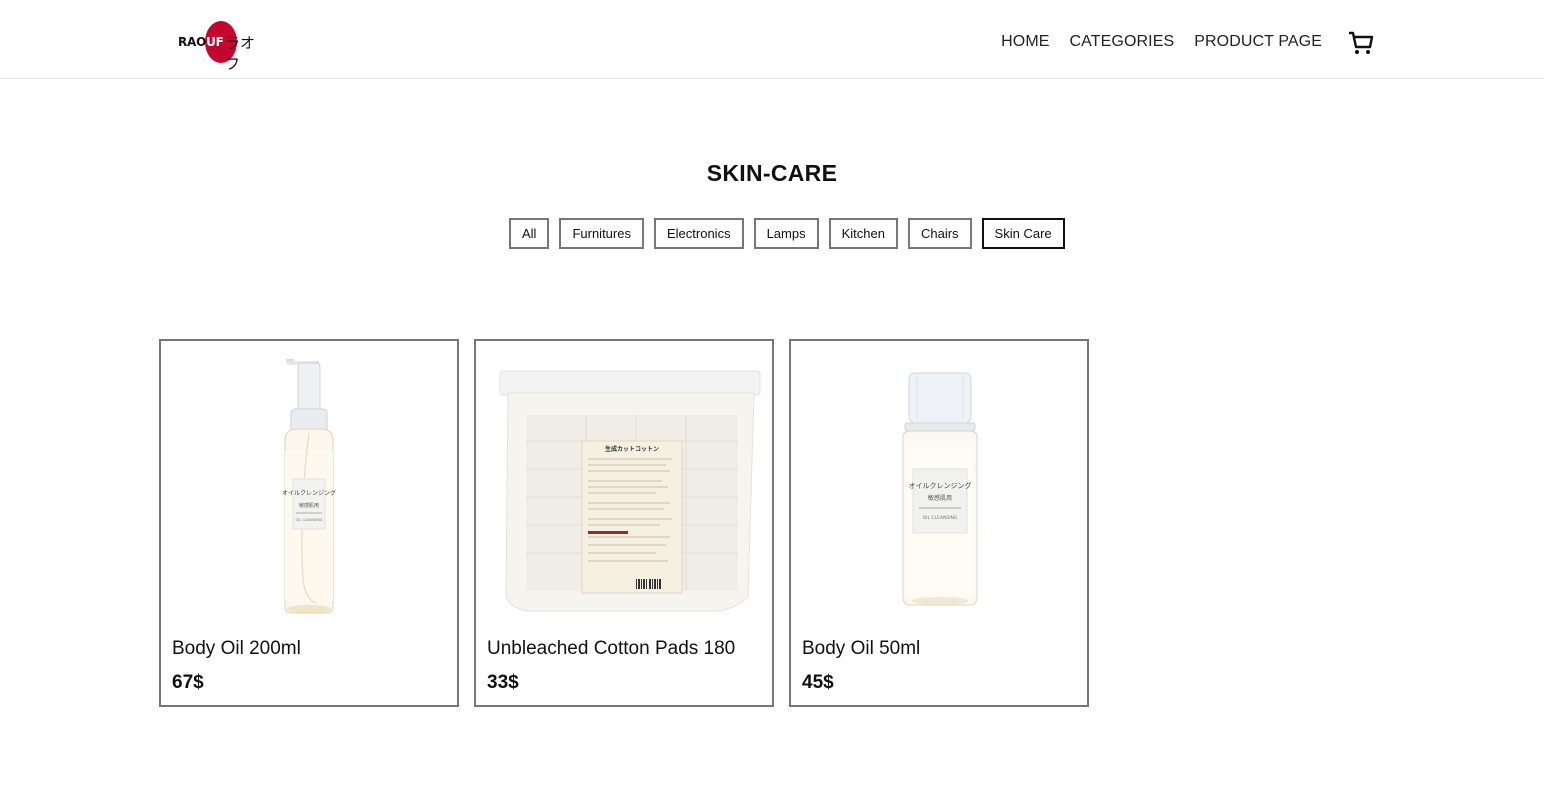 The image size is (1544, 804). I want to click on filter-chairs-button: Chairs, so click(939, 233).